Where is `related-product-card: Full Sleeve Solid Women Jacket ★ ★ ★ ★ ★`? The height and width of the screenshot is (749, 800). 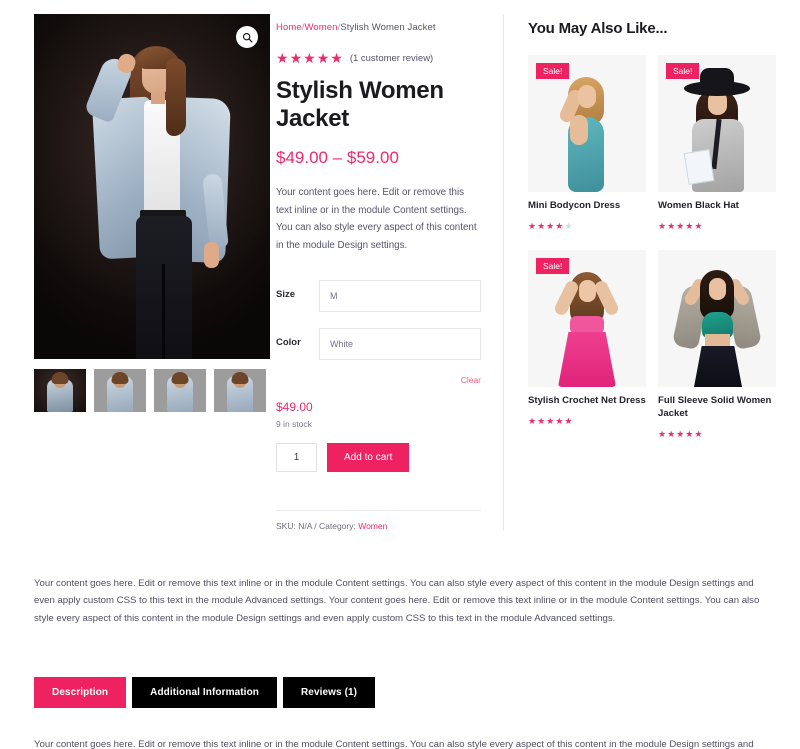 related-product-card: Full Sleeve Solid Women Jacket ★ ★ ★ ★ ★ is located at coordinates (717, 346).